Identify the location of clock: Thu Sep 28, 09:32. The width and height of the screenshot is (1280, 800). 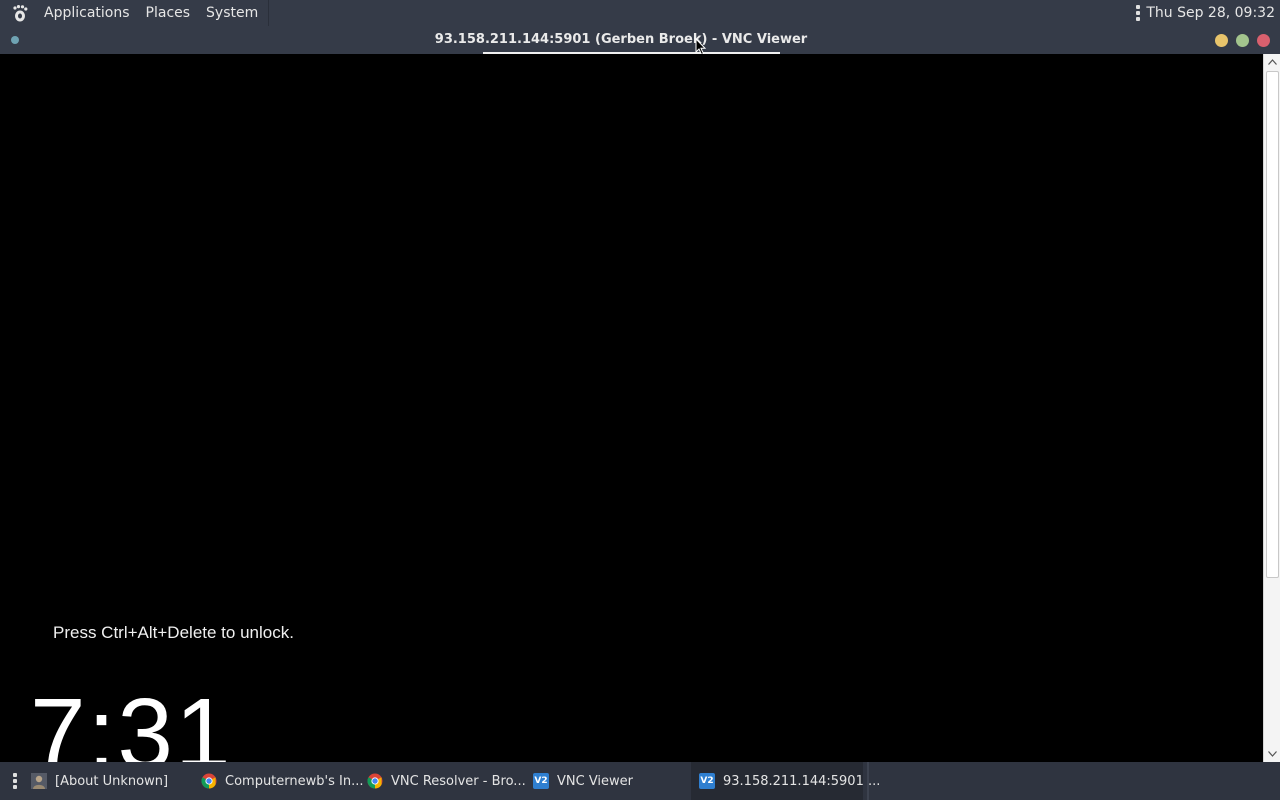
(1210, 13).